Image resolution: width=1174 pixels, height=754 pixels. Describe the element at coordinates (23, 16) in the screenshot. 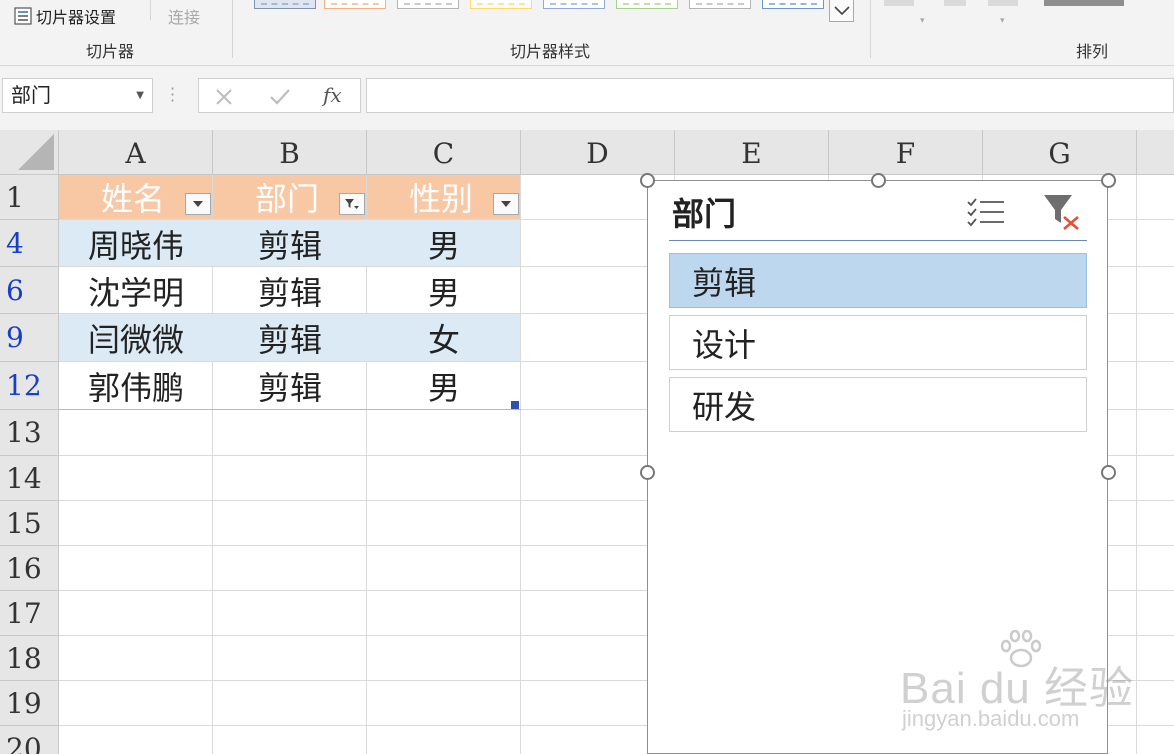

I see `slicer-settings-icon` at that location.